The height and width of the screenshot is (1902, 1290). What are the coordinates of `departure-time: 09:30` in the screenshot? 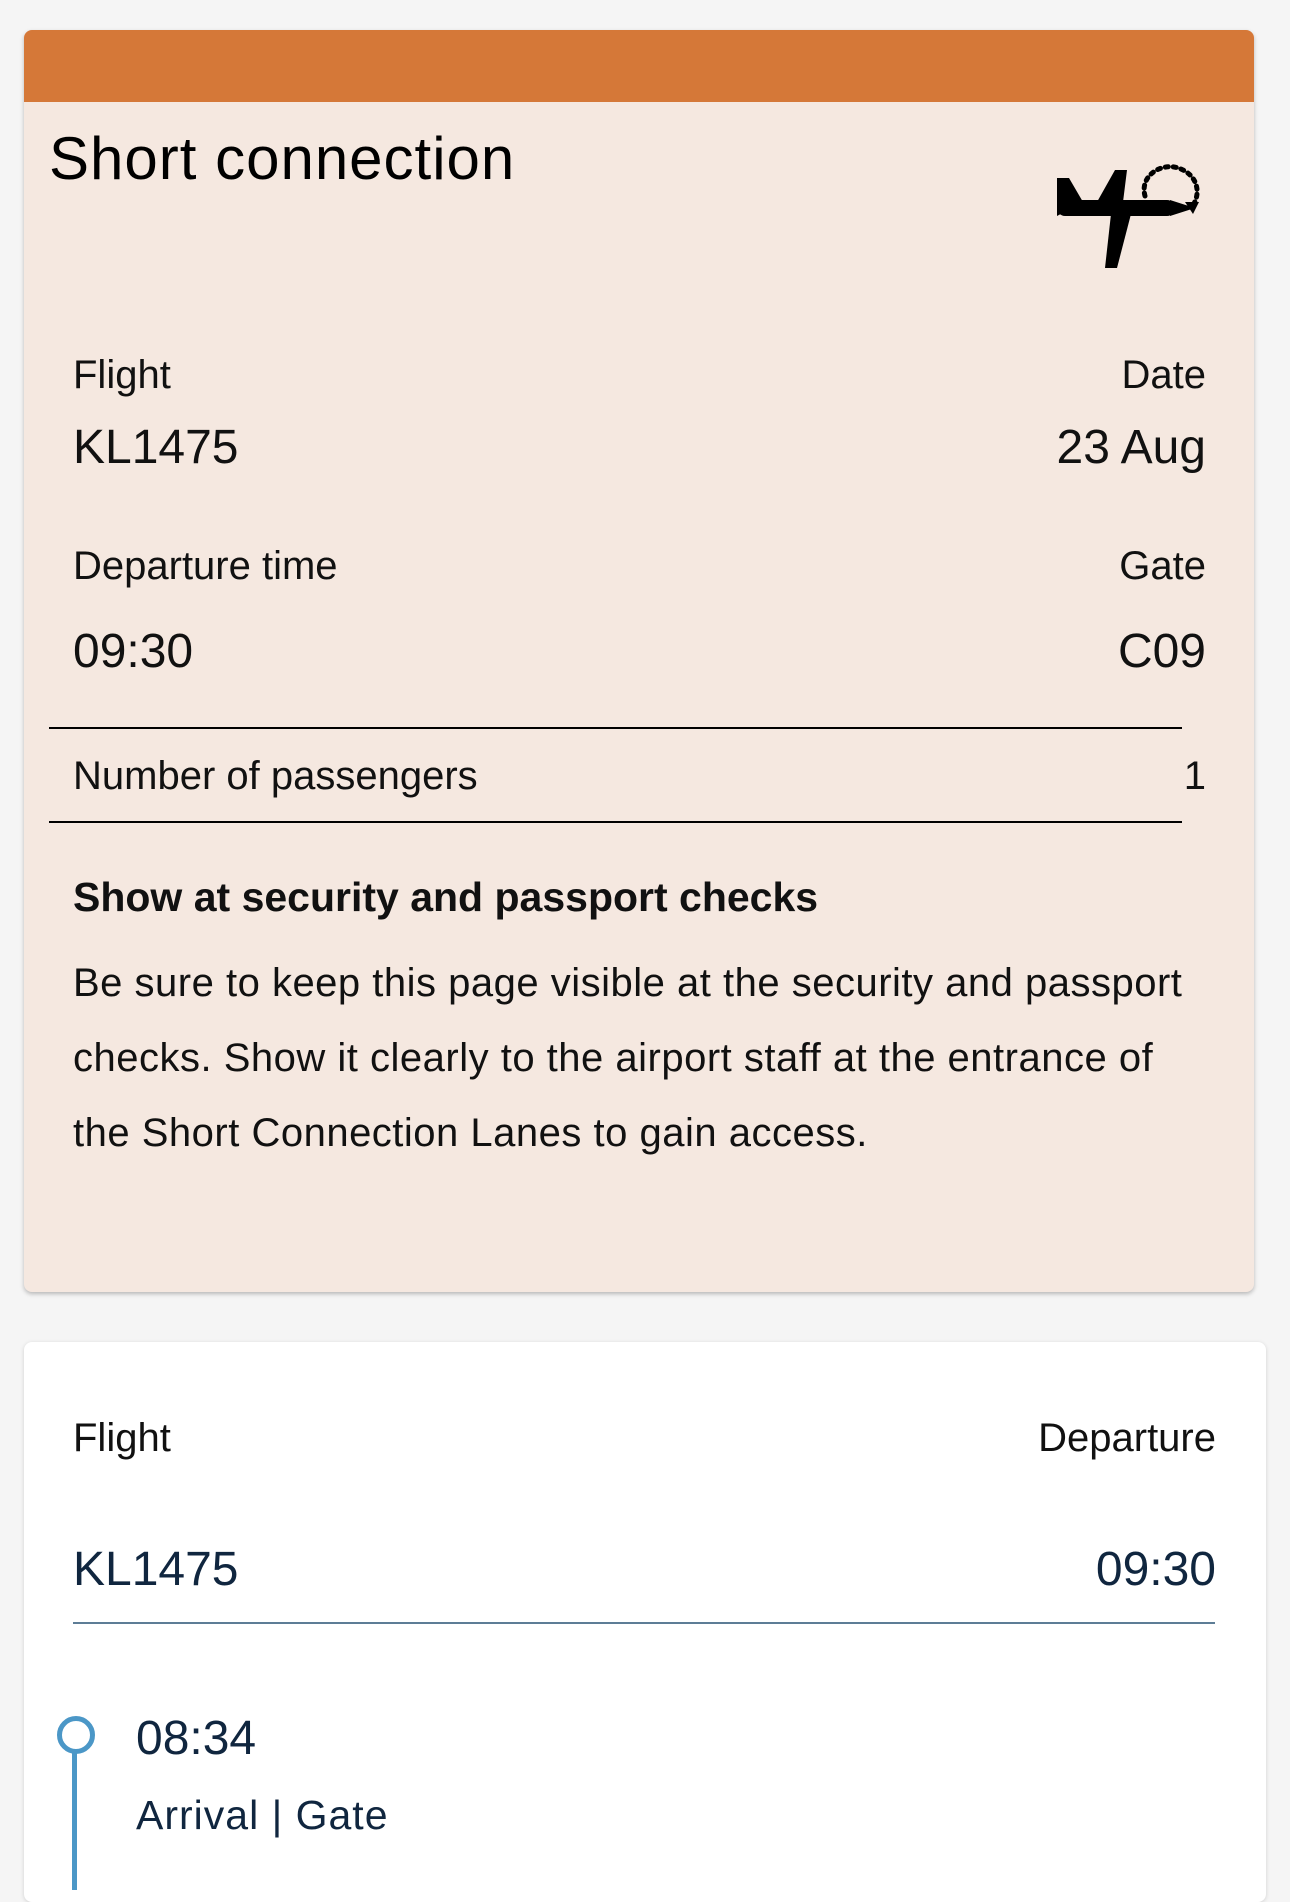 It's located at (133, 651).